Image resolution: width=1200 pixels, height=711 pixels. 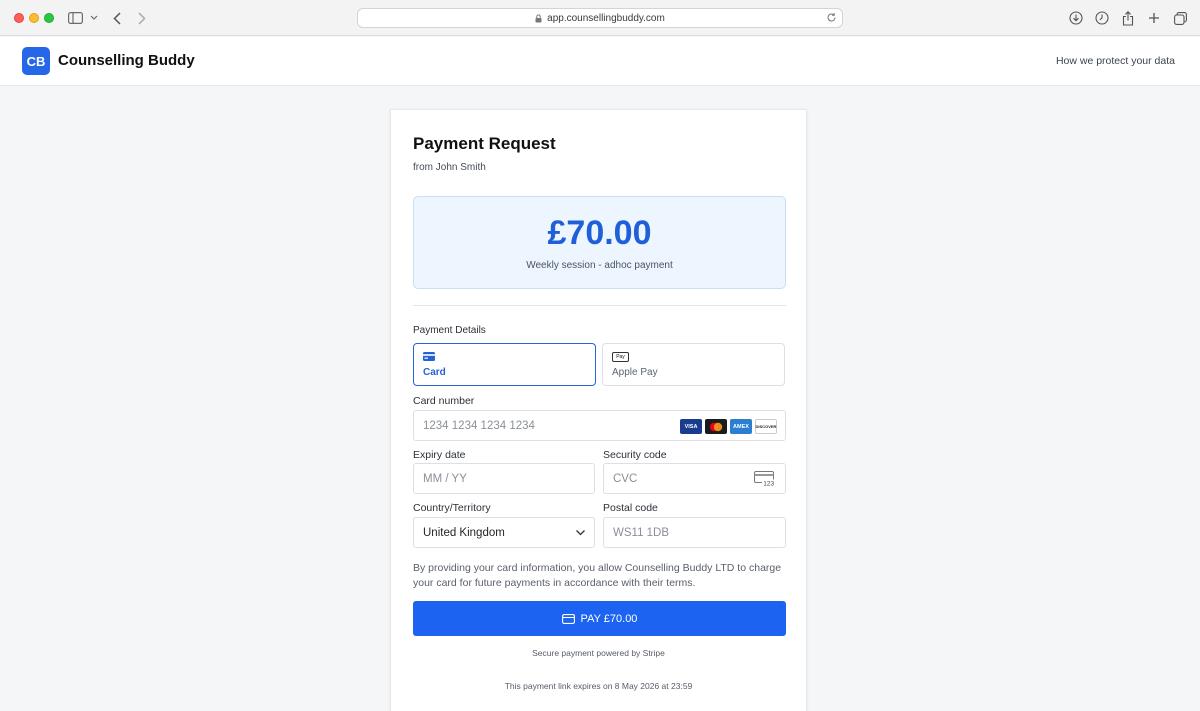 I want to click on security-code-input: CVC 123, so click(x=694, y=478).